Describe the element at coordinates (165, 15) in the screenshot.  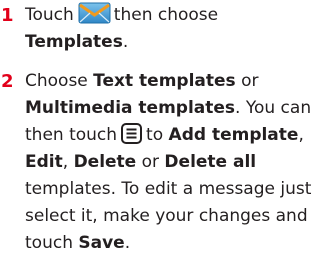
I see `step-1-line-1: Touch then choose` at that location.